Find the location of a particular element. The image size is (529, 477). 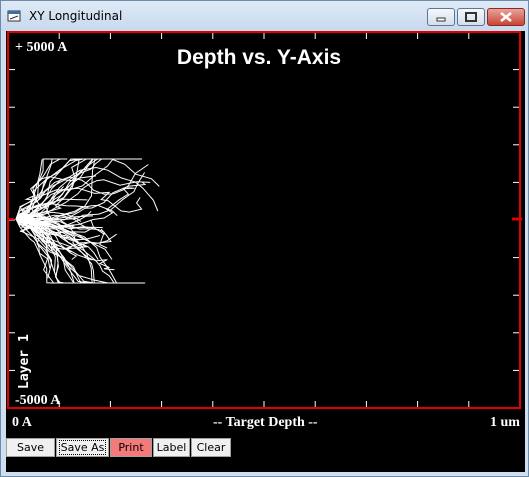

label-button: Label is located at coordinates (171, 447).